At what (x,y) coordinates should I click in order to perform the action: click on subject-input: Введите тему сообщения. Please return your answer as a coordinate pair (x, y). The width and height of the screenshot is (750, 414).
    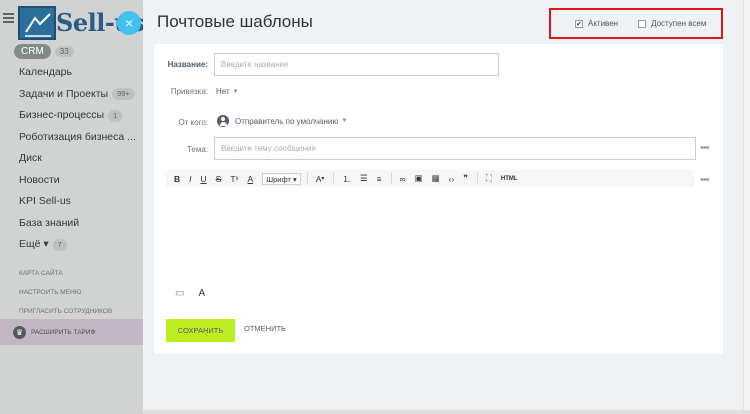
    Looking at the image, I should click on (455, 148).